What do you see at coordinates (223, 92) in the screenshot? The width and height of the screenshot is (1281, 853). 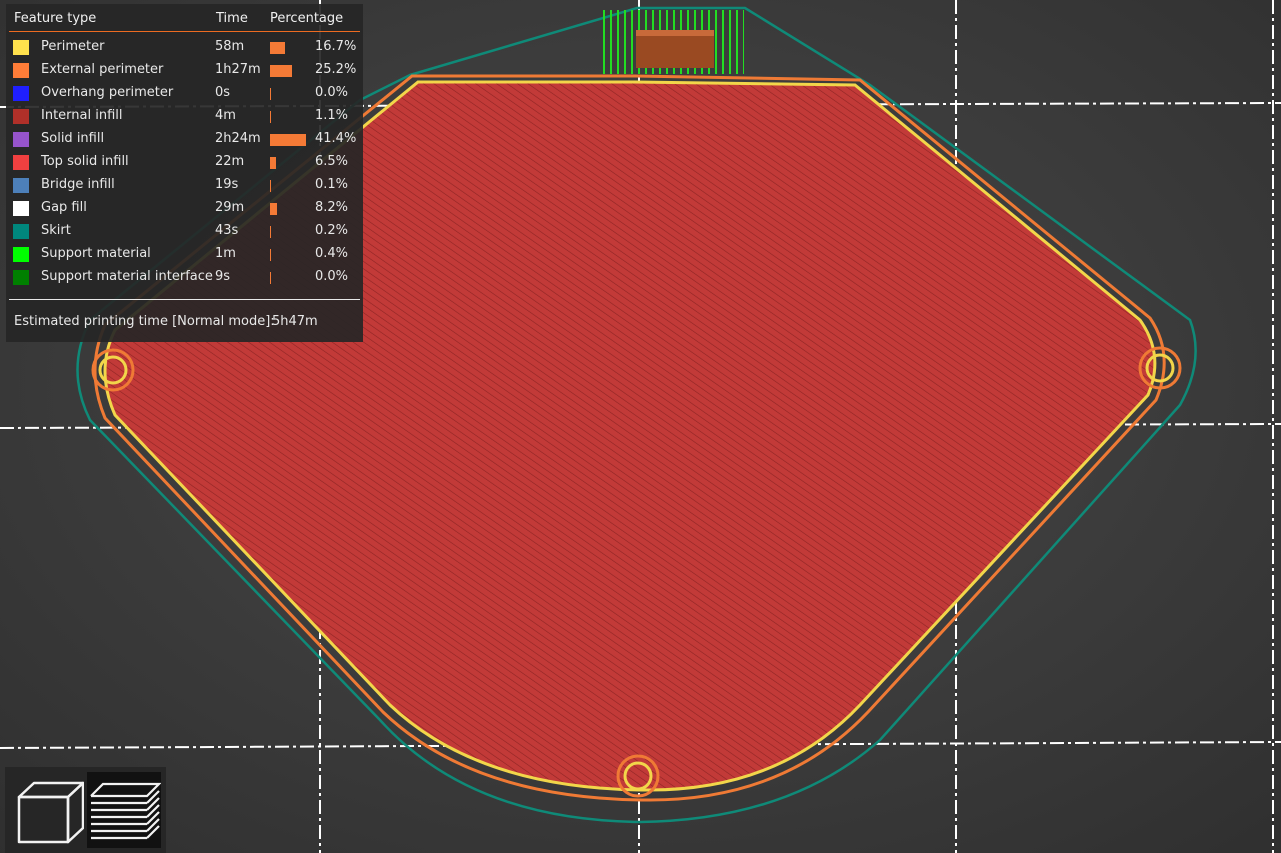 I see `feature-time: 0s` at bounding box center [223, 92].